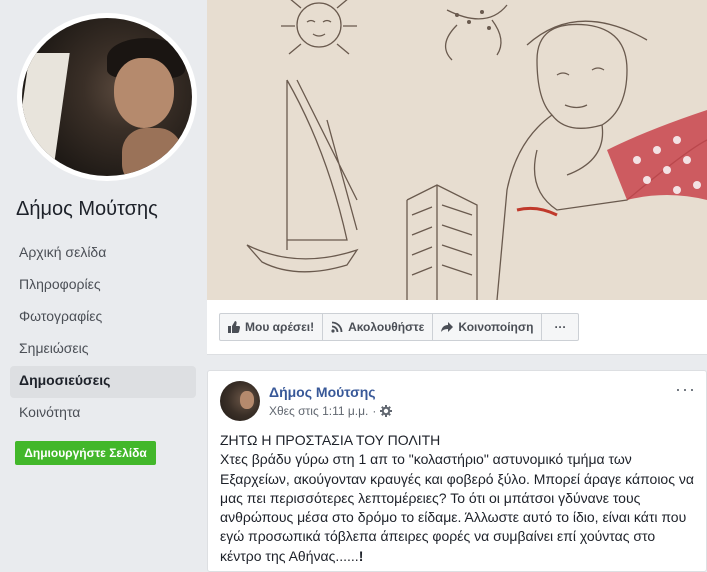 Image resolution: width=707 pixels, height=572 pixels. Describe the element at coordinates (685, 389) in the screenshot. I see `post-options-button: ···` at that location.